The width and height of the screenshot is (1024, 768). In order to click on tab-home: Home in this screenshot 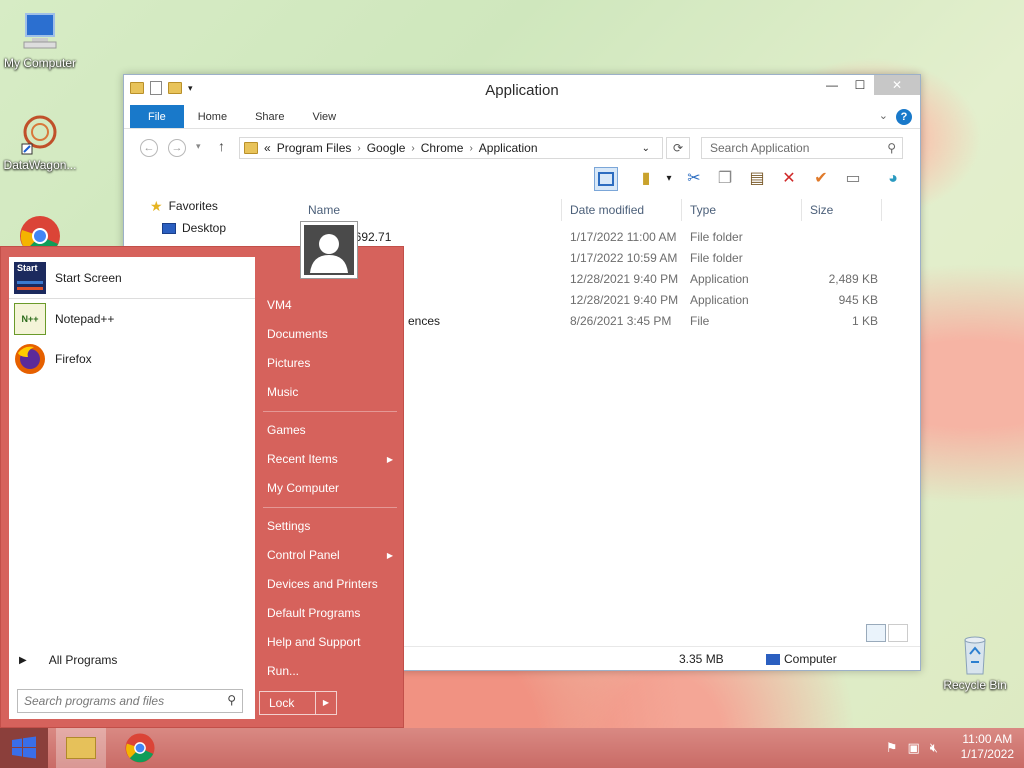, I will do `click(212, 116)`.